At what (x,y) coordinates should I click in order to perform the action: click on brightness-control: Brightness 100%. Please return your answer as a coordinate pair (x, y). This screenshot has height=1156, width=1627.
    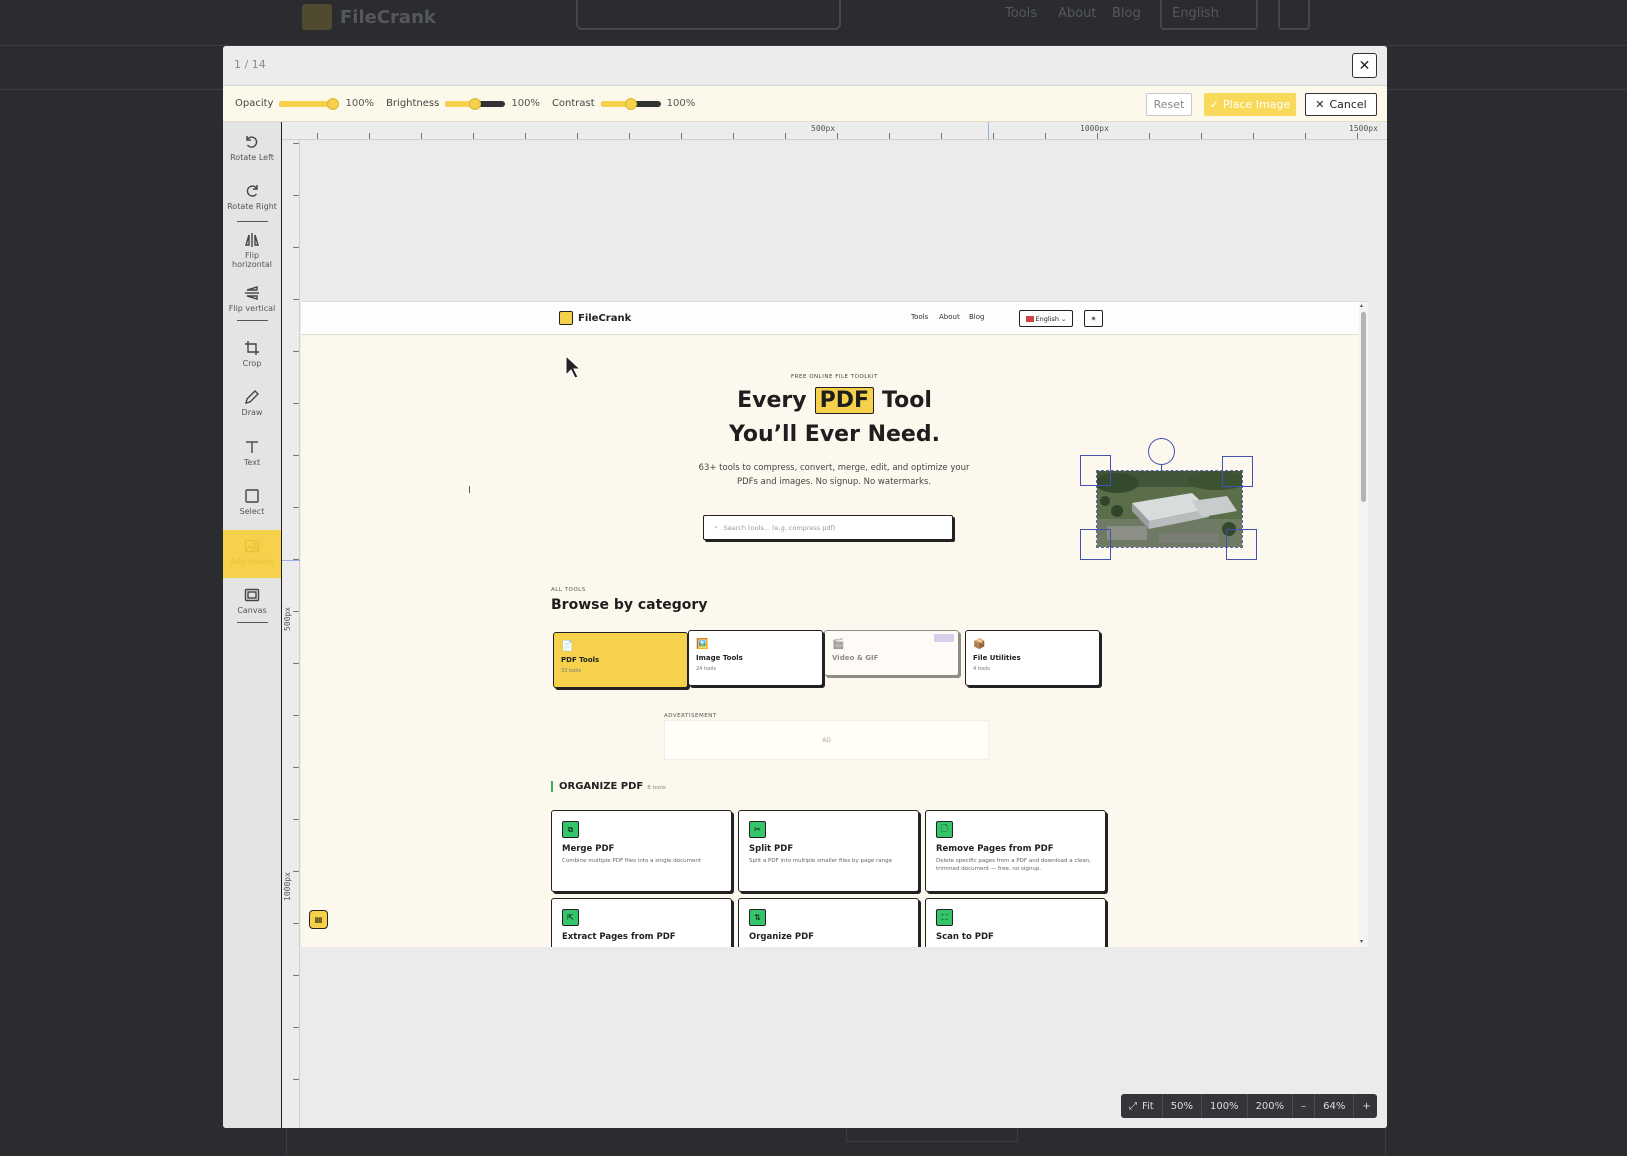
    Looking at the image, I should click on (463, 103).